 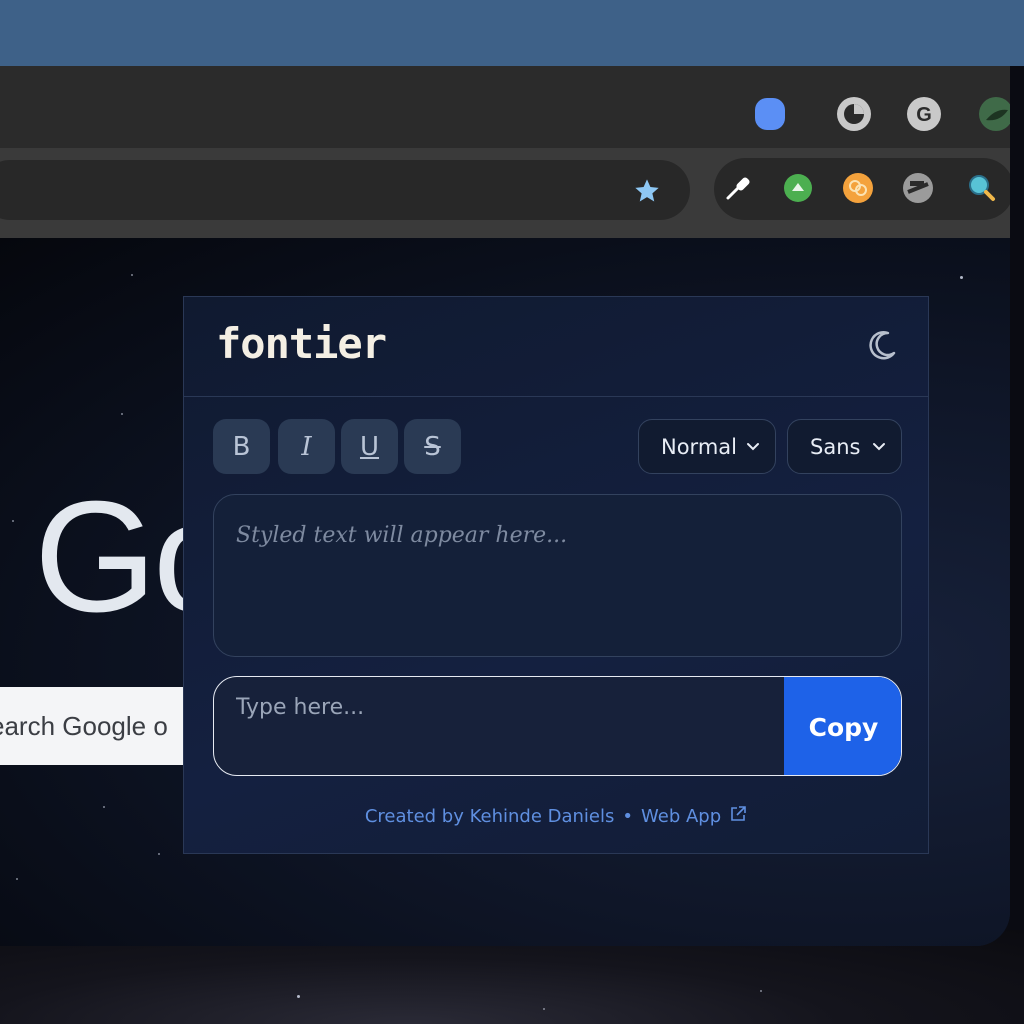 I want to click on address-bar, so click(x=345, y=190).